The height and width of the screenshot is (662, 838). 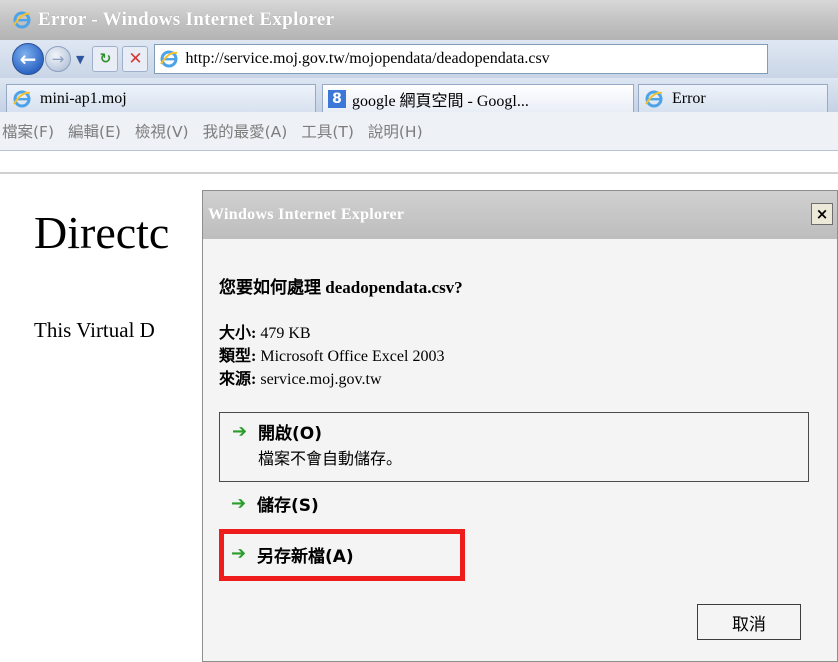 What do you see at coordinates (105, 59) in the screenshot?
I see `refresh-icon: ↻` at bounding box center [105, 59].